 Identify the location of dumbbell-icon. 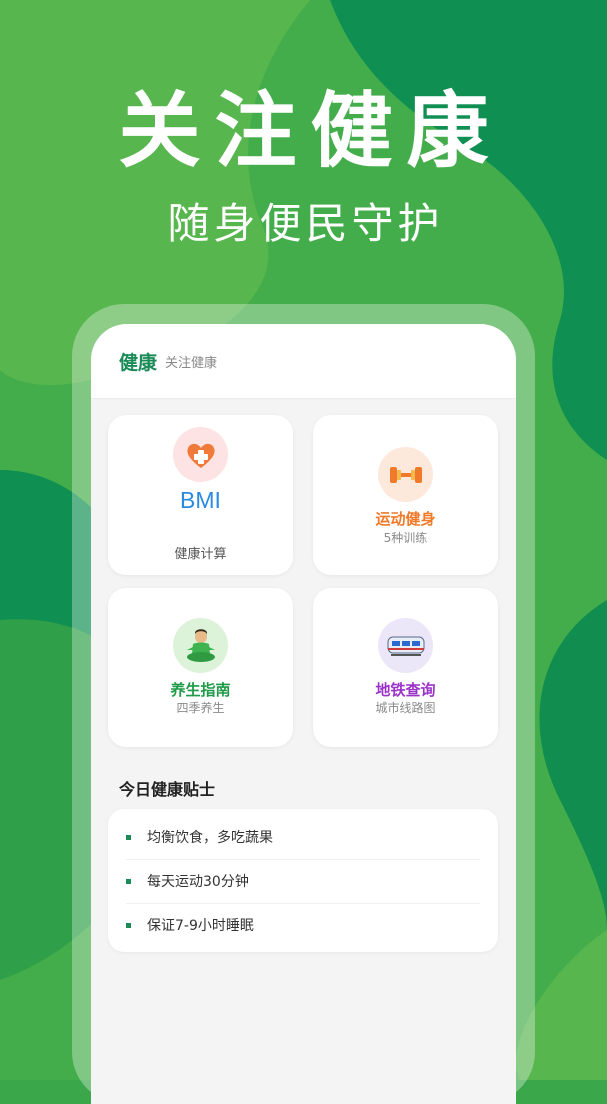
(405, 474).